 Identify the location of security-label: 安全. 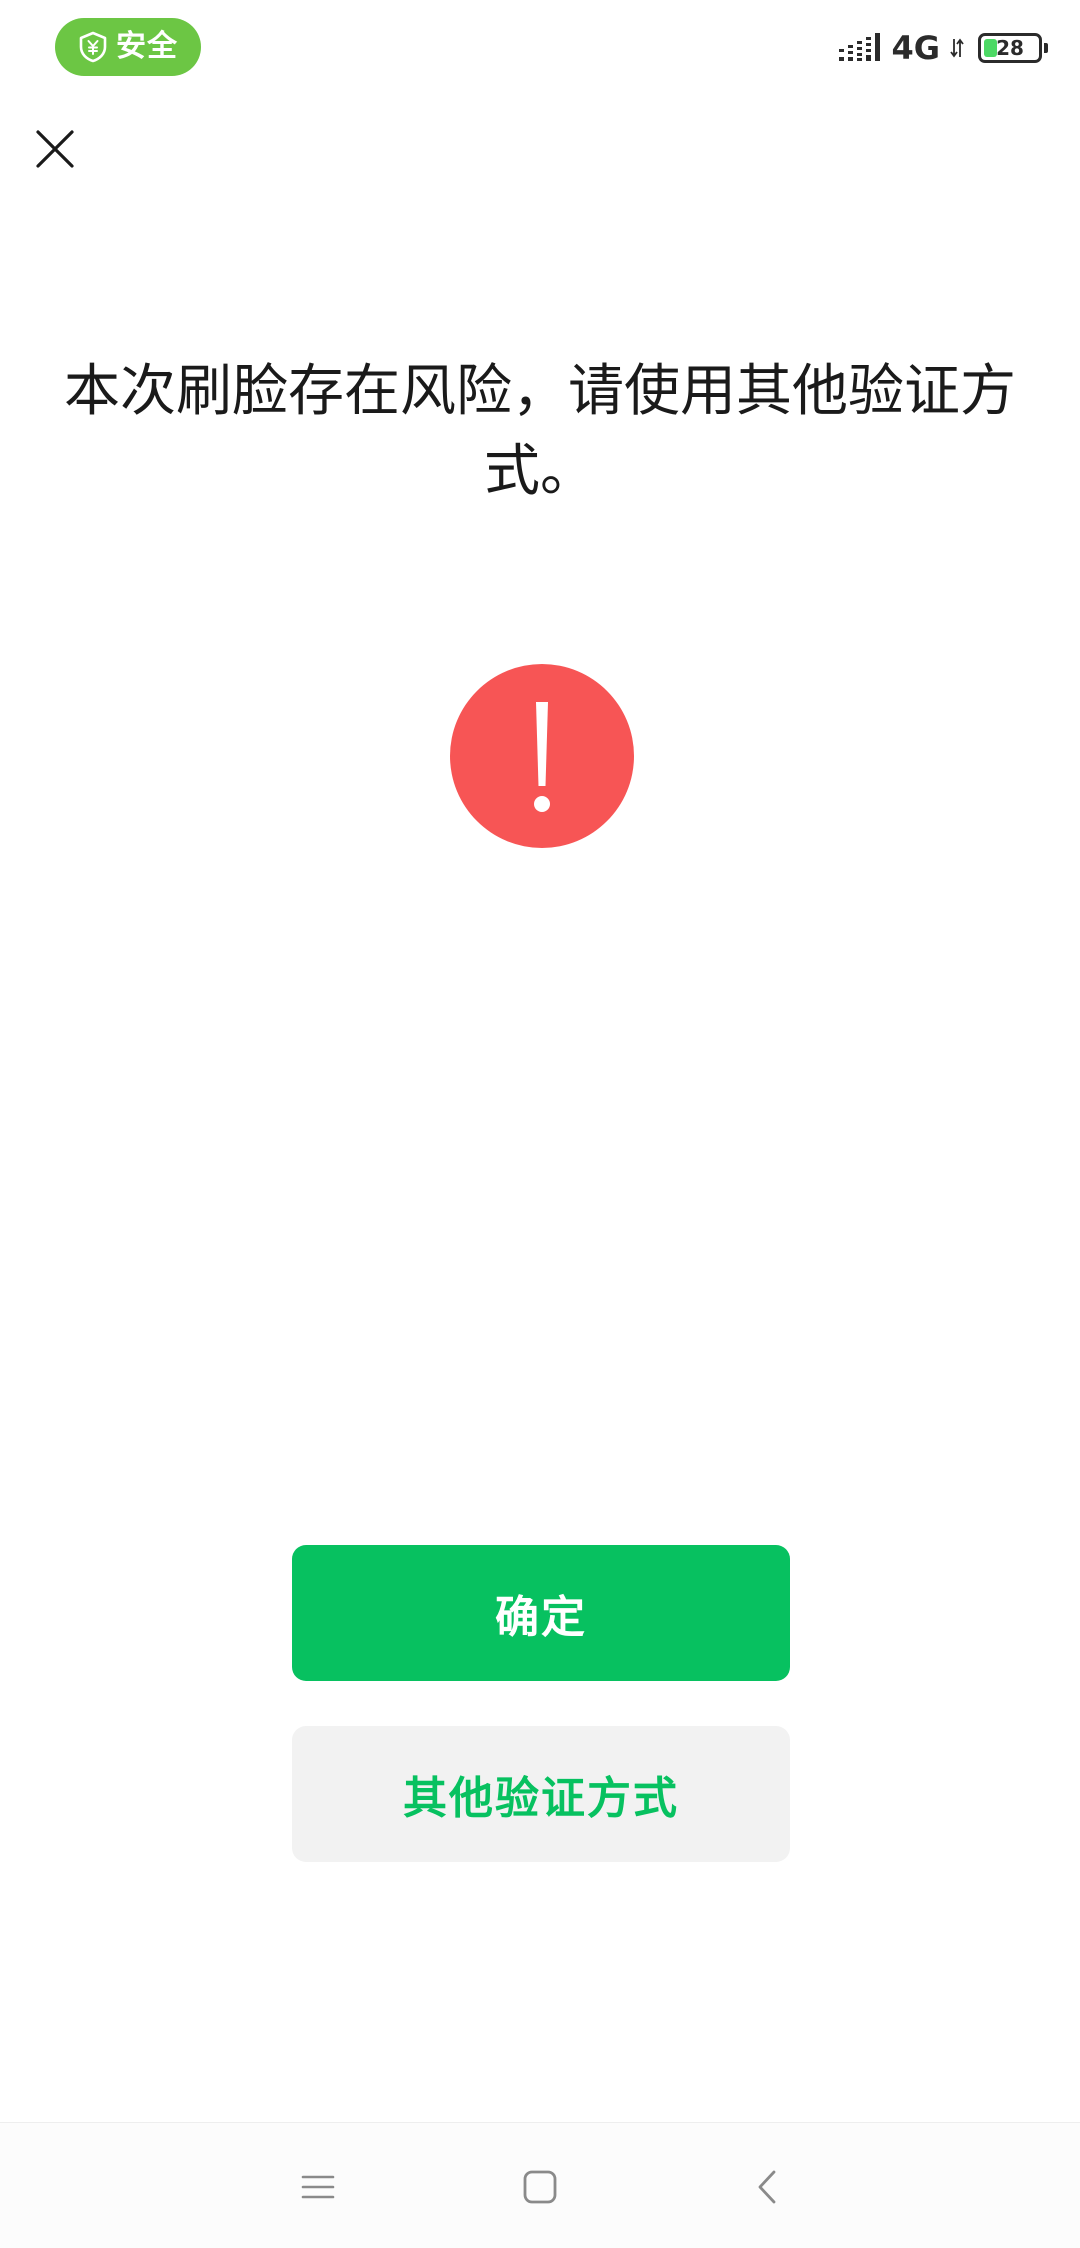
(147, 46).